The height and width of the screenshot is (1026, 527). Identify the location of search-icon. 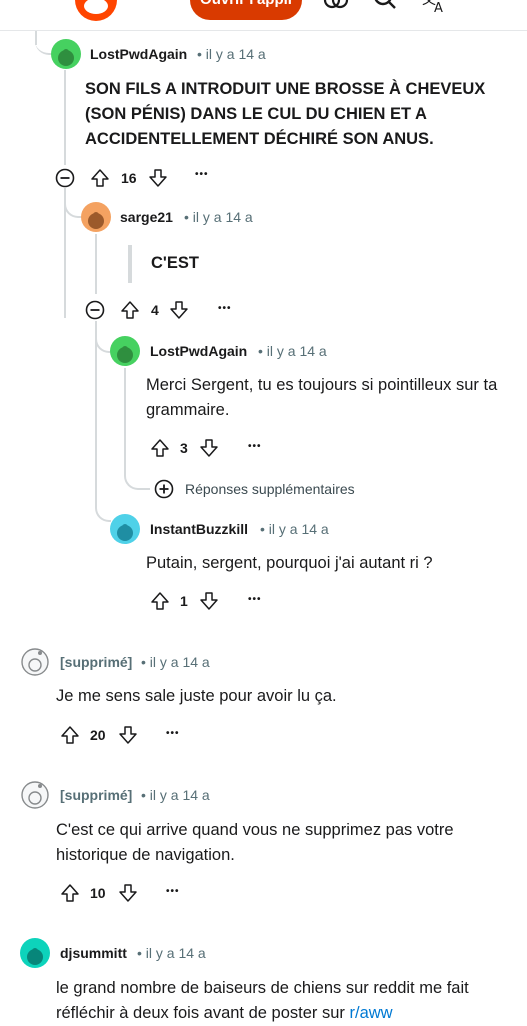
(385, 8).